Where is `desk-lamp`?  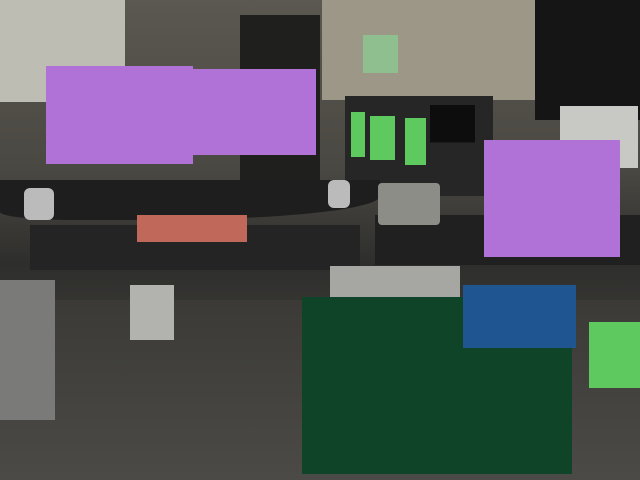 desk-lamp is located at coordinates (452, 167).